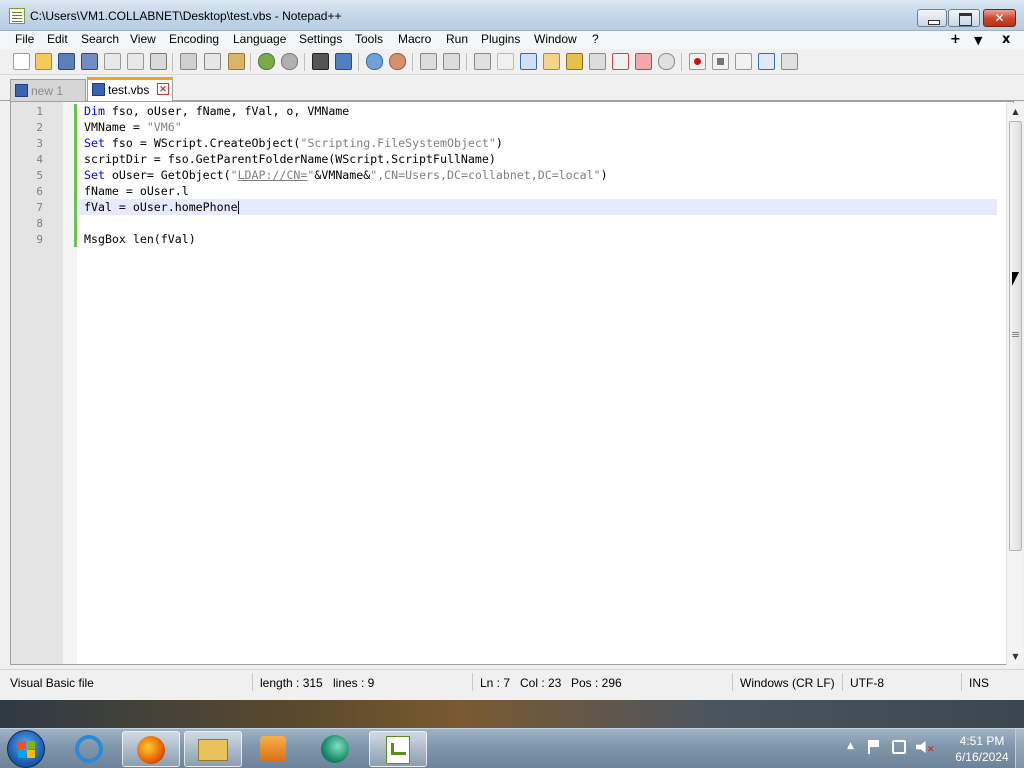 The height and width of the screenshot is (768, 1024). What do you see at coordinates (354, 683) in the screenshot?
I see `status-lines: lines : 9` at bounding box center [354, 683].